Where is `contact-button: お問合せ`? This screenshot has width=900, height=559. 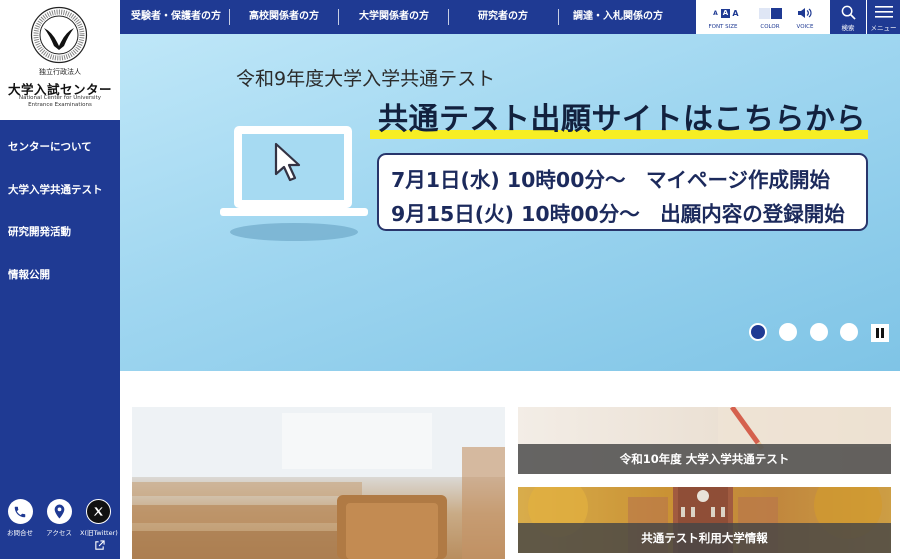
contact-button: お問合せ is located at coordinates (20, 518).